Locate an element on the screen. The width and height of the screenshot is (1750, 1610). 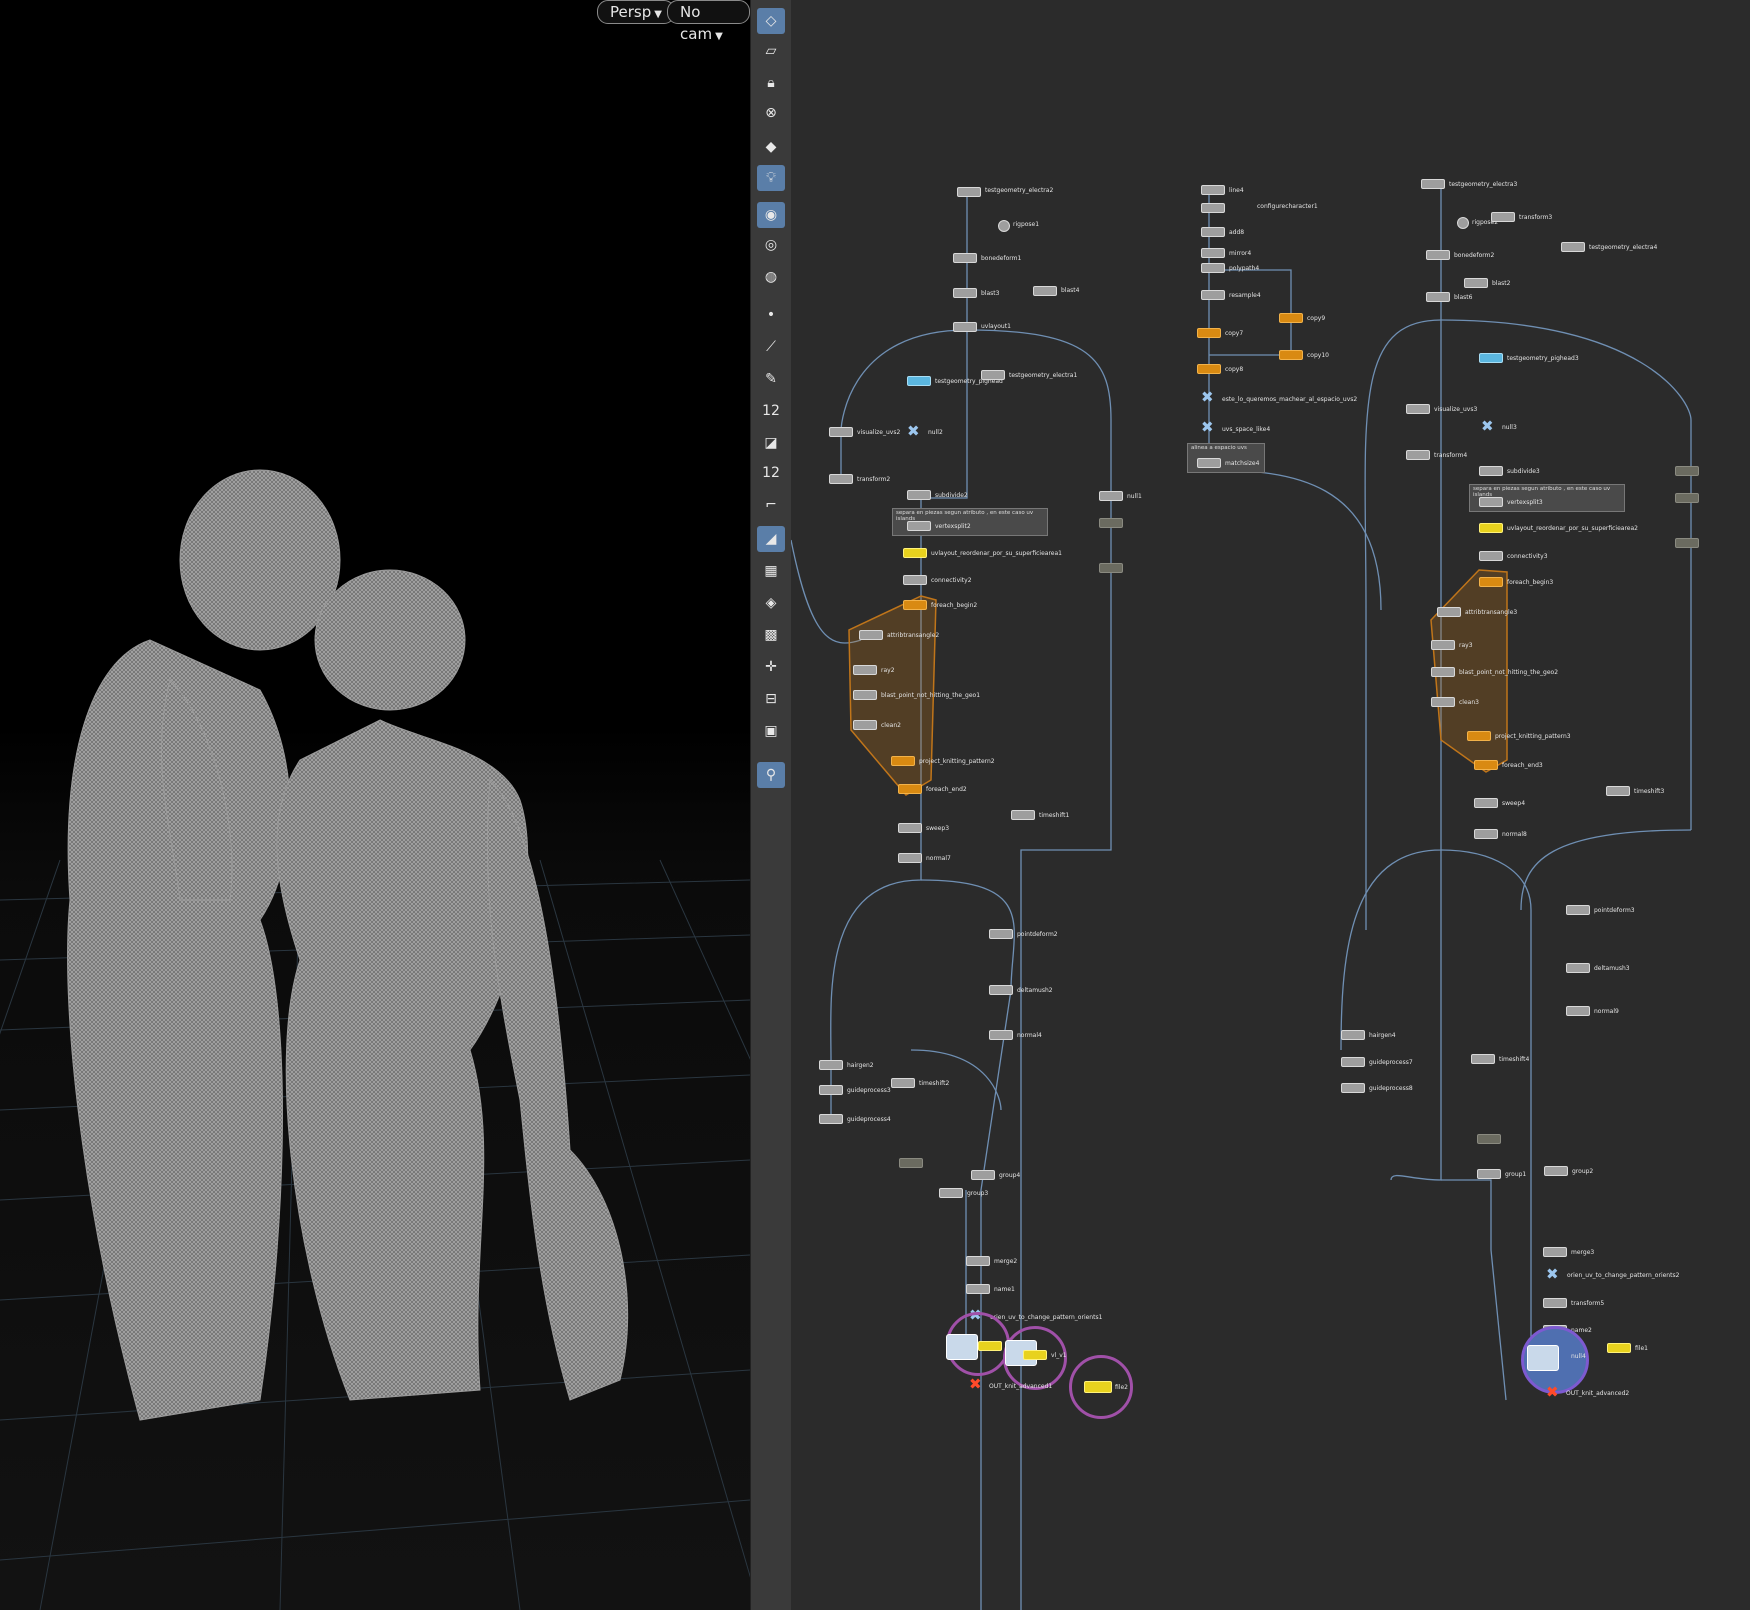
node-label: ray3 is located at coordinates (1466, 645).